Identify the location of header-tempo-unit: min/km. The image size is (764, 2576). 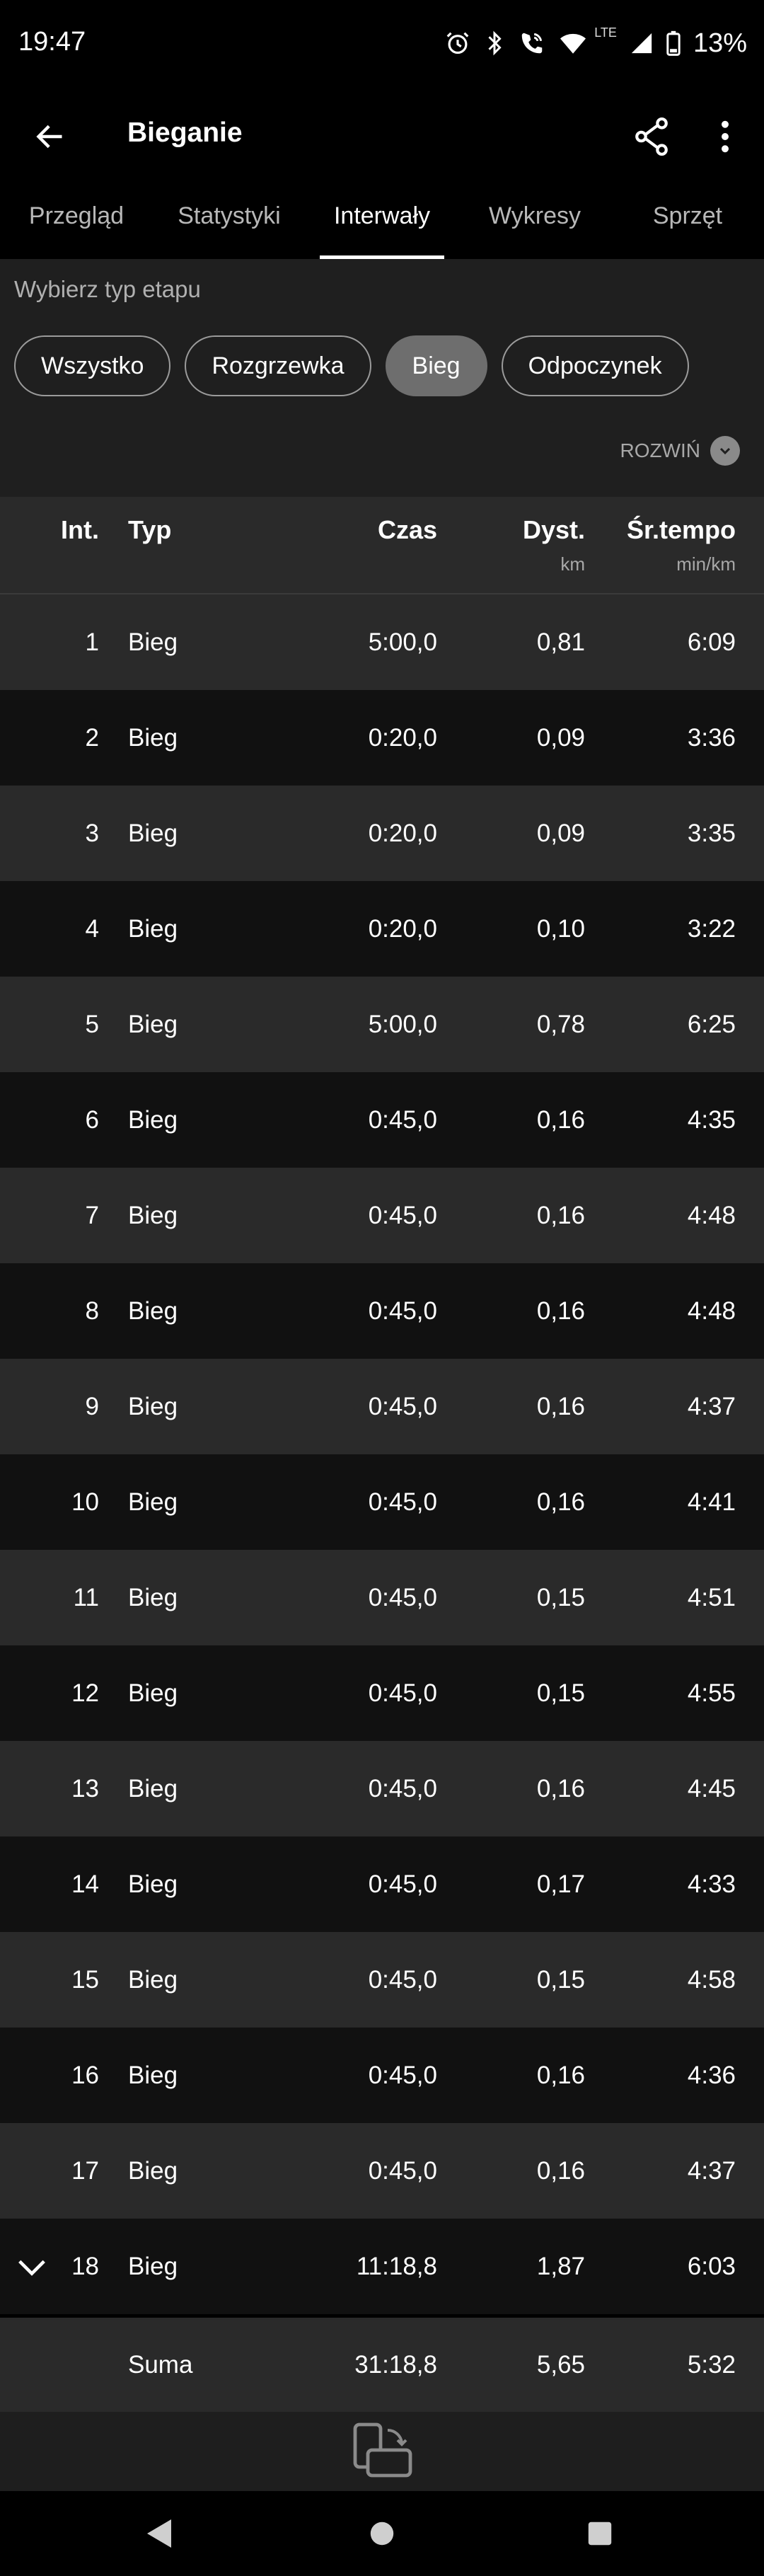
(706, 564).